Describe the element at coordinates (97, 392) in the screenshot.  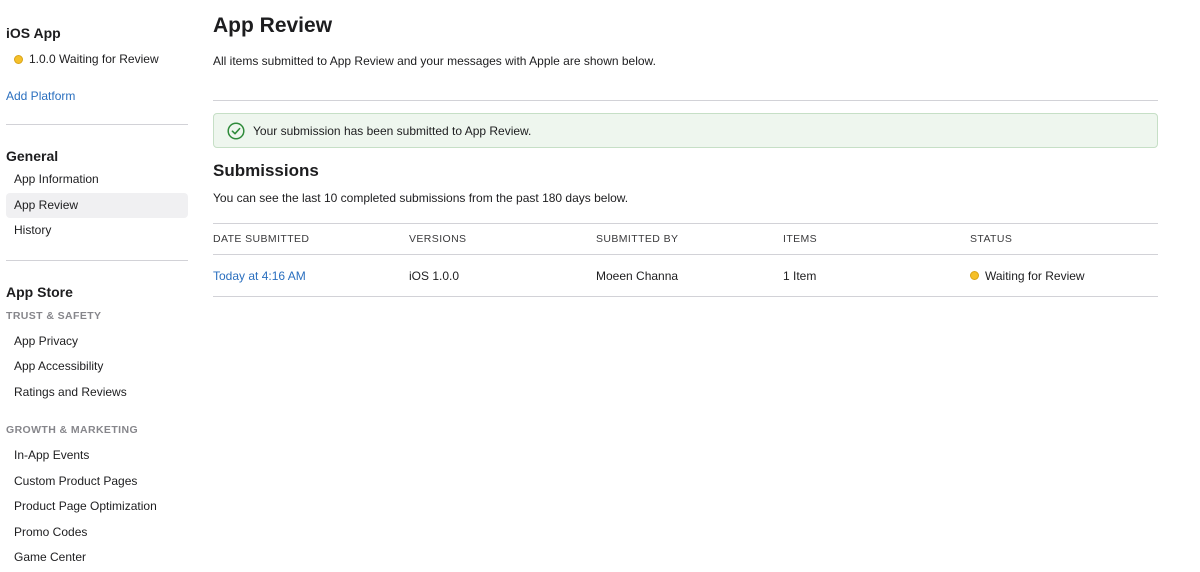
I see `sidebar-item-ratings-and-reviews: Ratings and Reviews` at that location.